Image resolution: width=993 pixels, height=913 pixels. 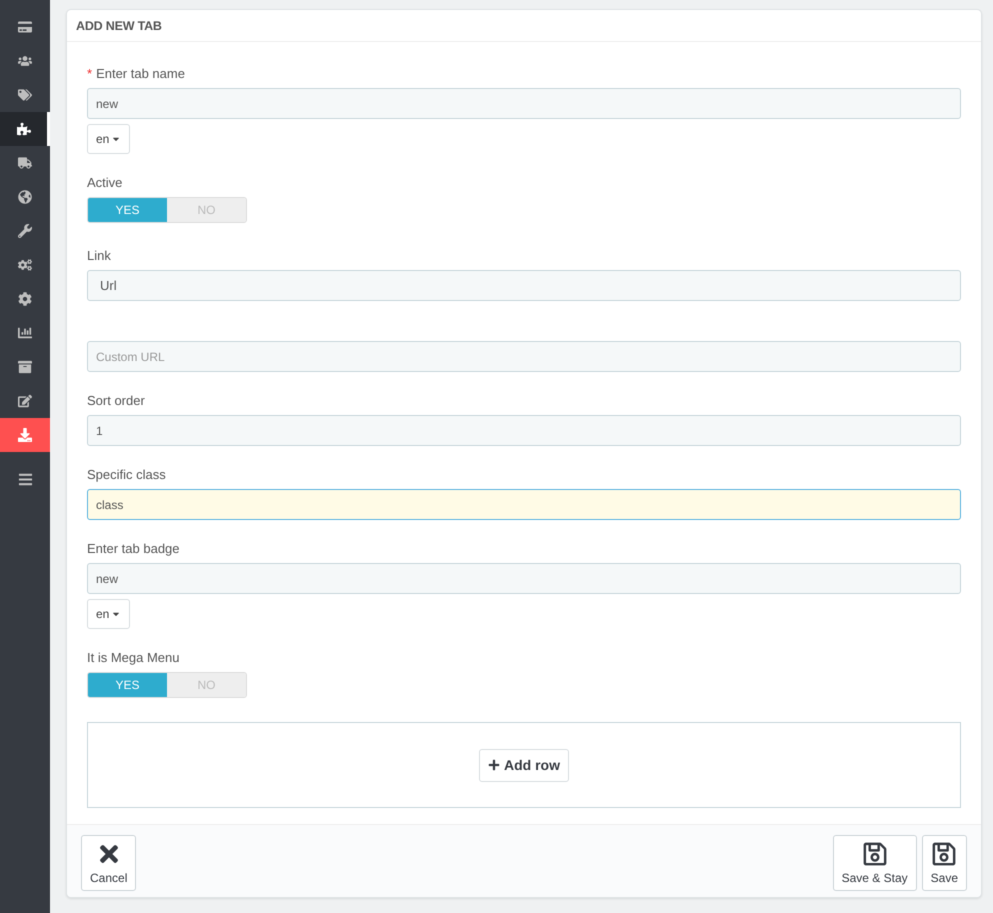 What do you see at coordinates (25, 27) in the screenshot?
I see `card-icon` at bounding box center [25, 27].